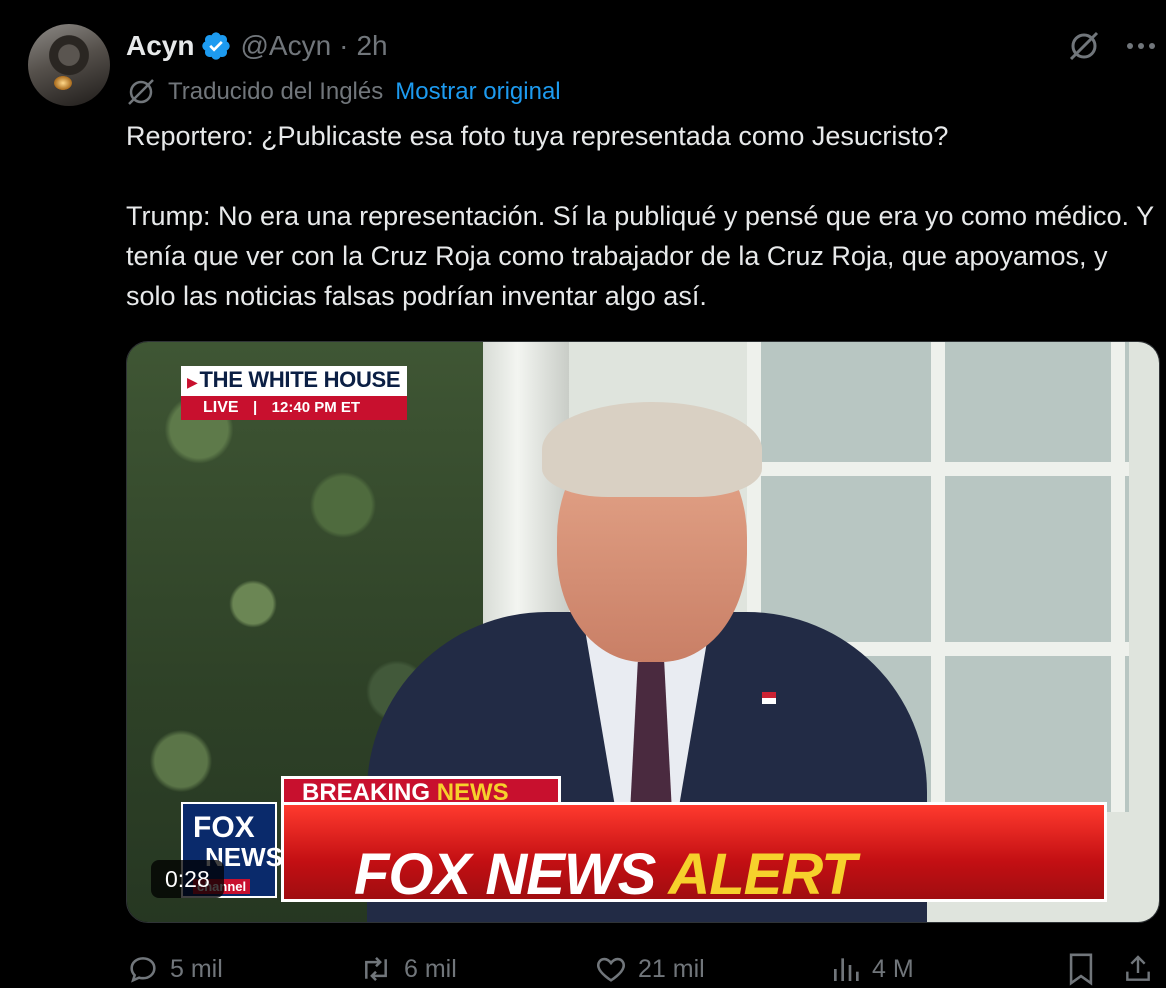 Image resolution: width=1166 pixels, height=988 pixels. I want to click on bookmark-button, so click(1081, 969).